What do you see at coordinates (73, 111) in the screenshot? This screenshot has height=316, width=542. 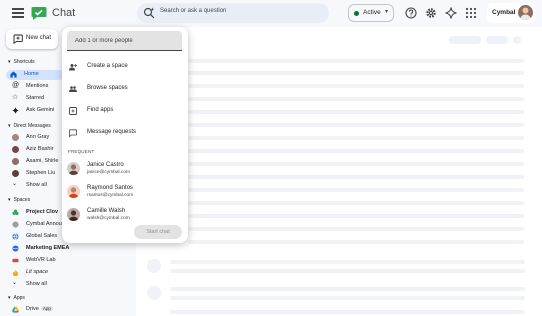 I see `apps-icon` at bounding box center [73, 111].